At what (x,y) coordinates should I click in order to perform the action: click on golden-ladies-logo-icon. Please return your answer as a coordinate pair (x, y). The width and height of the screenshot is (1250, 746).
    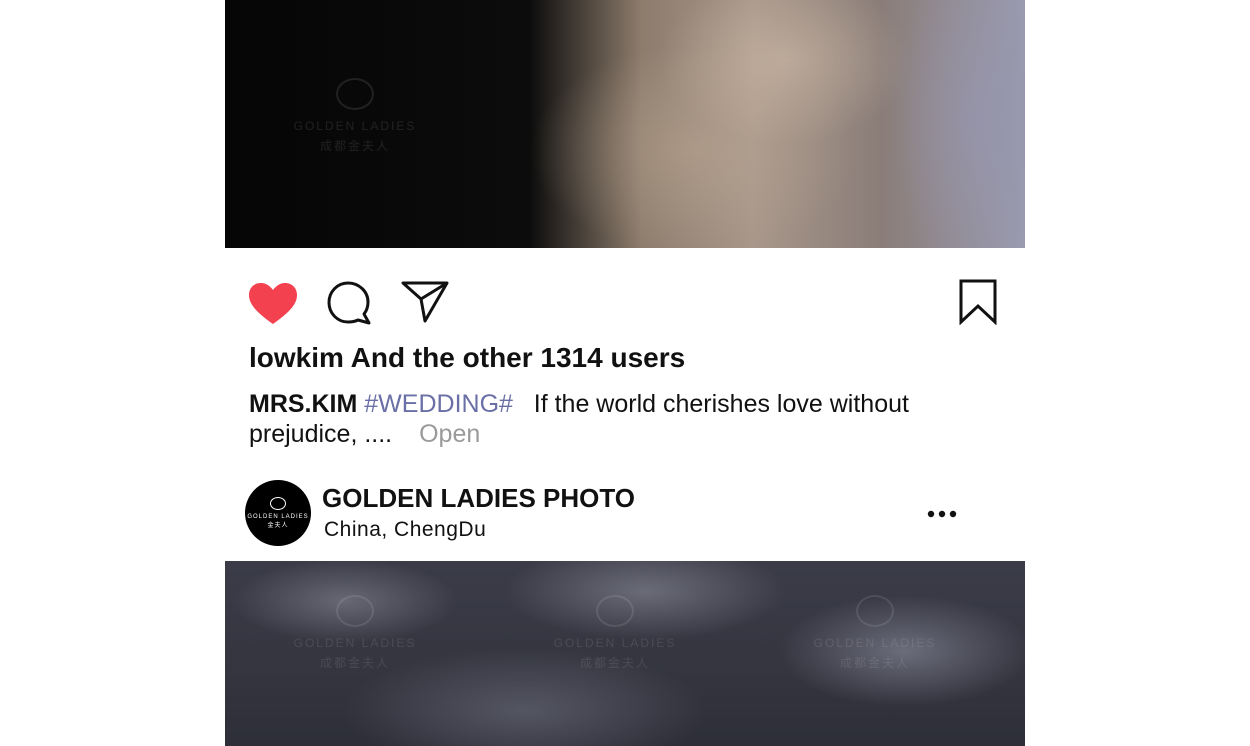
    Looking at the image, I should click on (278, 503).